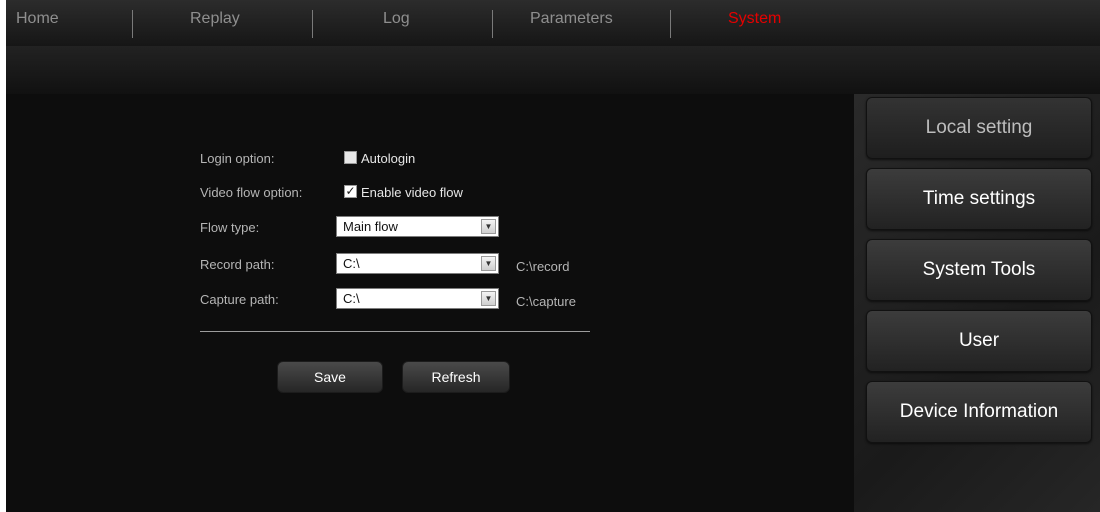 This screenshot has height=512, width=1100. Describe the element at coordinates (754, 21) in the screenshot. I see `nav-system: System` at that location.